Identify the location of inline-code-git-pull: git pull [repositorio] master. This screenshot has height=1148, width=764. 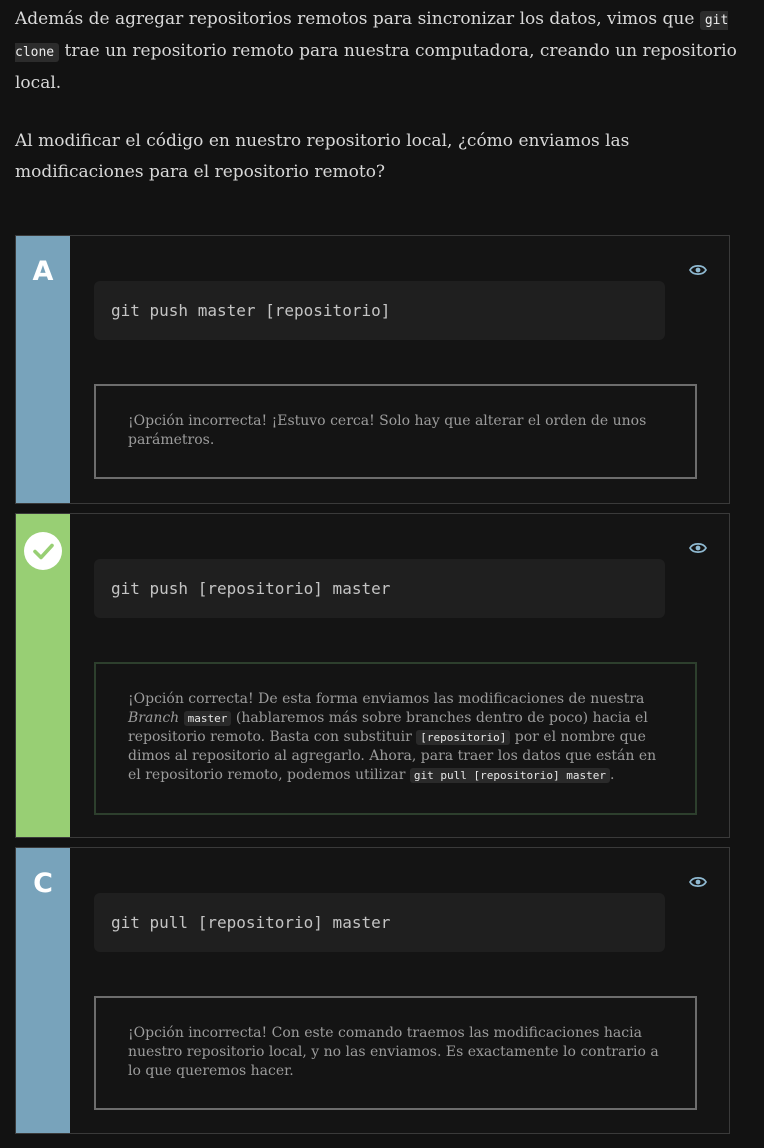
(509, 775).